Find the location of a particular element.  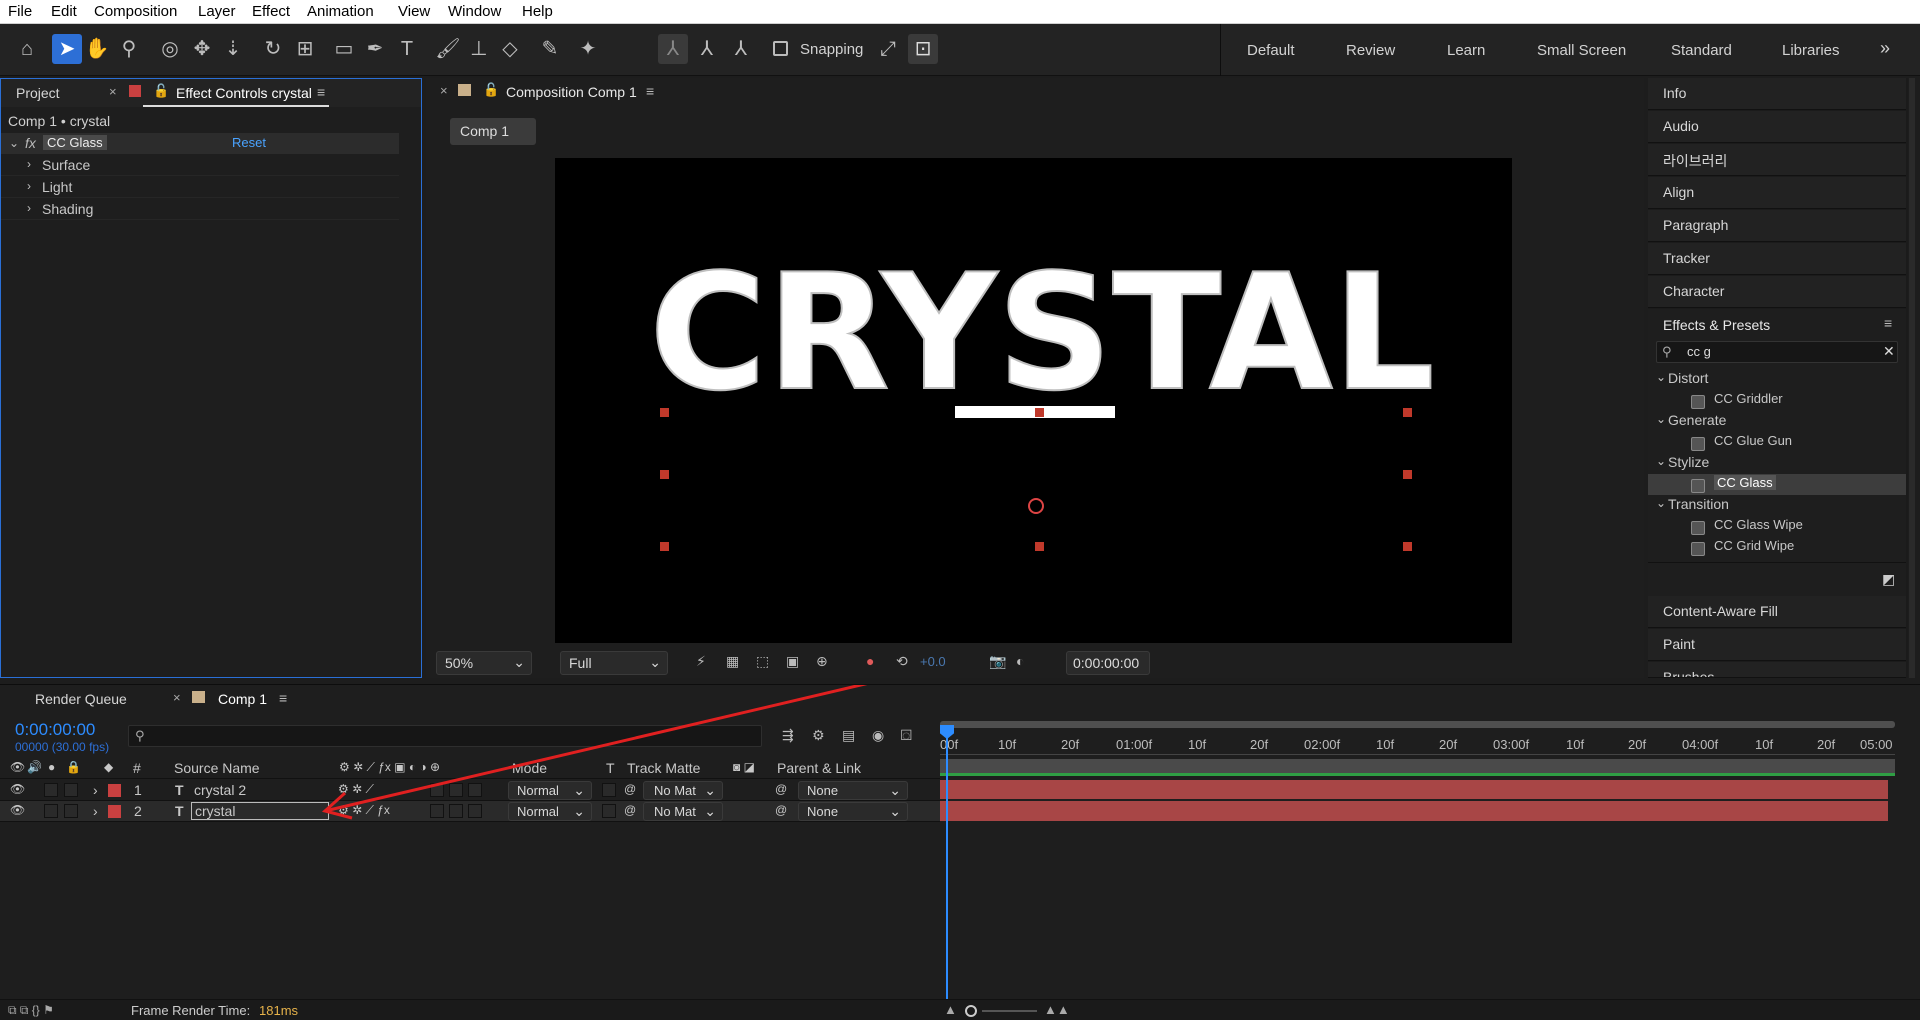

eraser-tool-icon: ◇ is located at coordinates (510, 49).